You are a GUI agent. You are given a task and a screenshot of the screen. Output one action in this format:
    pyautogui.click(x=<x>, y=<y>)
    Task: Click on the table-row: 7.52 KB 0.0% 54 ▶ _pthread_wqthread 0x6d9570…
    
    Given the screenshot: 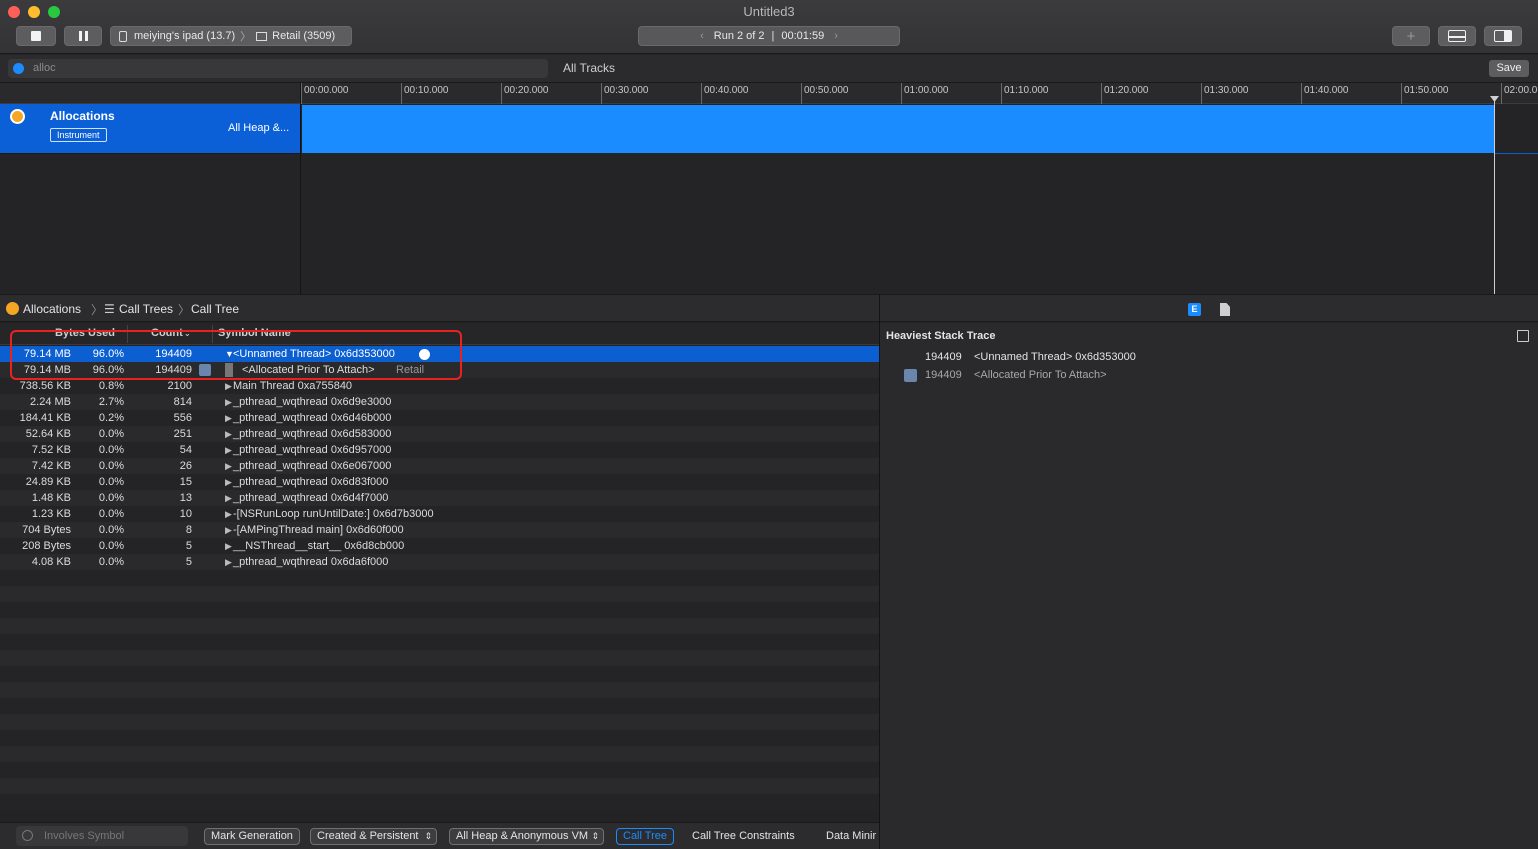 What is the action you would take?
    pyautogui.click(x=439, y=450)
    